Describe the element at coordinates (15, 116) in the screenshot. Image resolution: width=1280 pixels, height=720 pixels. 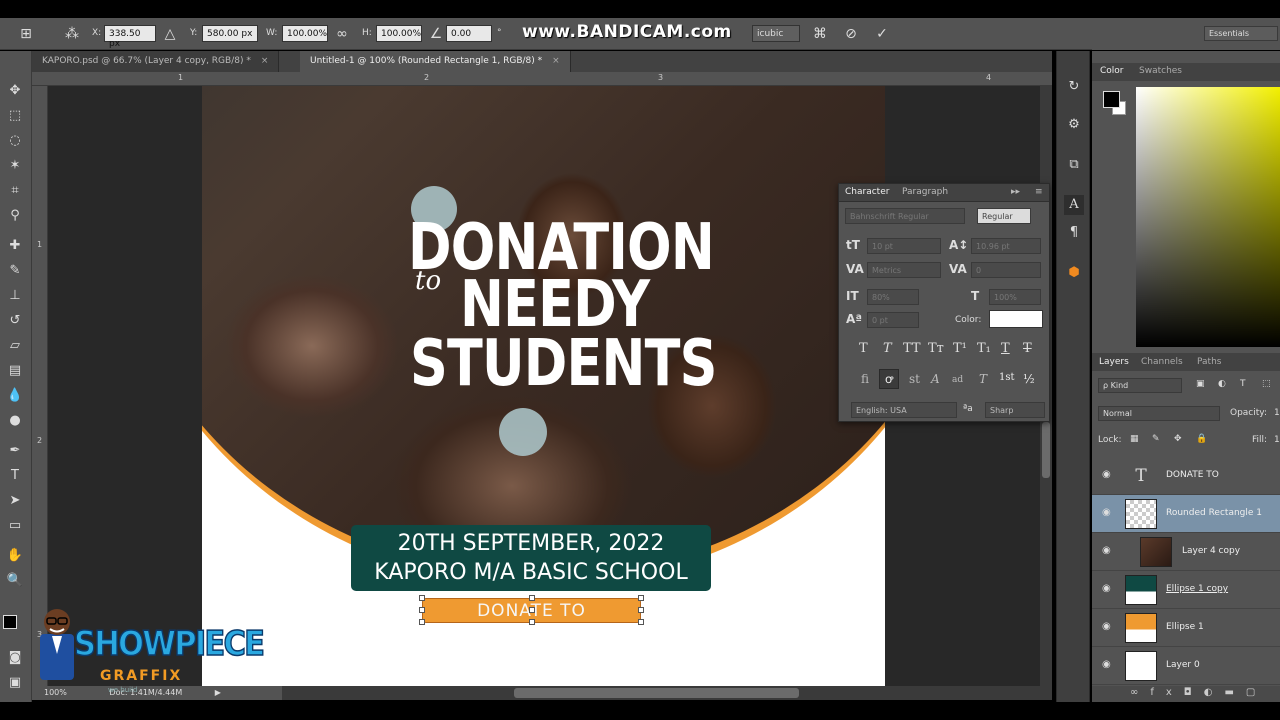
I see `marquee-tool-icon: ⬚` at that location.